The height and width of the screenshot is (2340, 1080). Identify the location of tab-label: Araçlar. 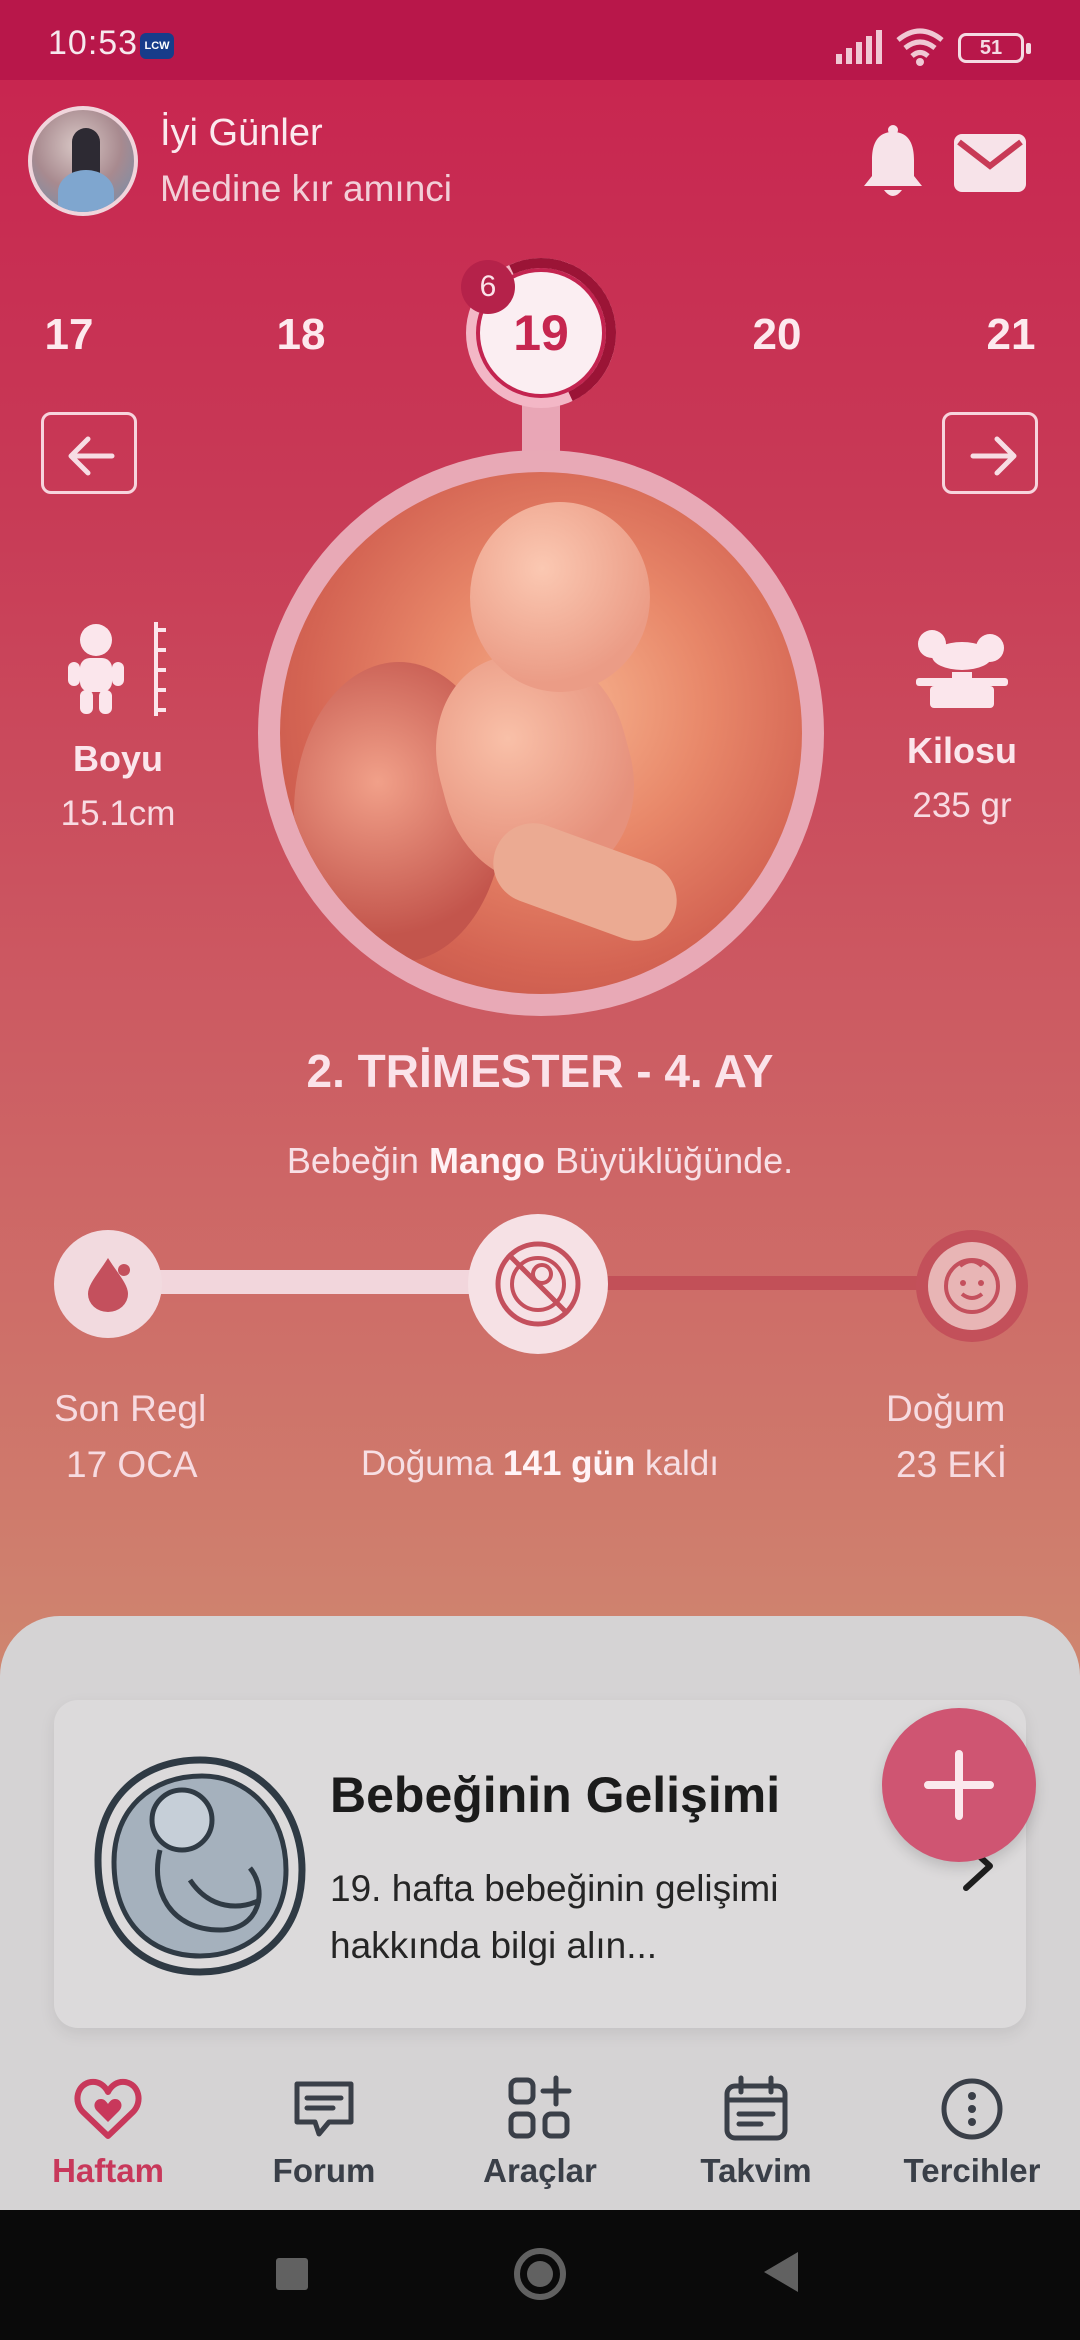
(540, 2170).